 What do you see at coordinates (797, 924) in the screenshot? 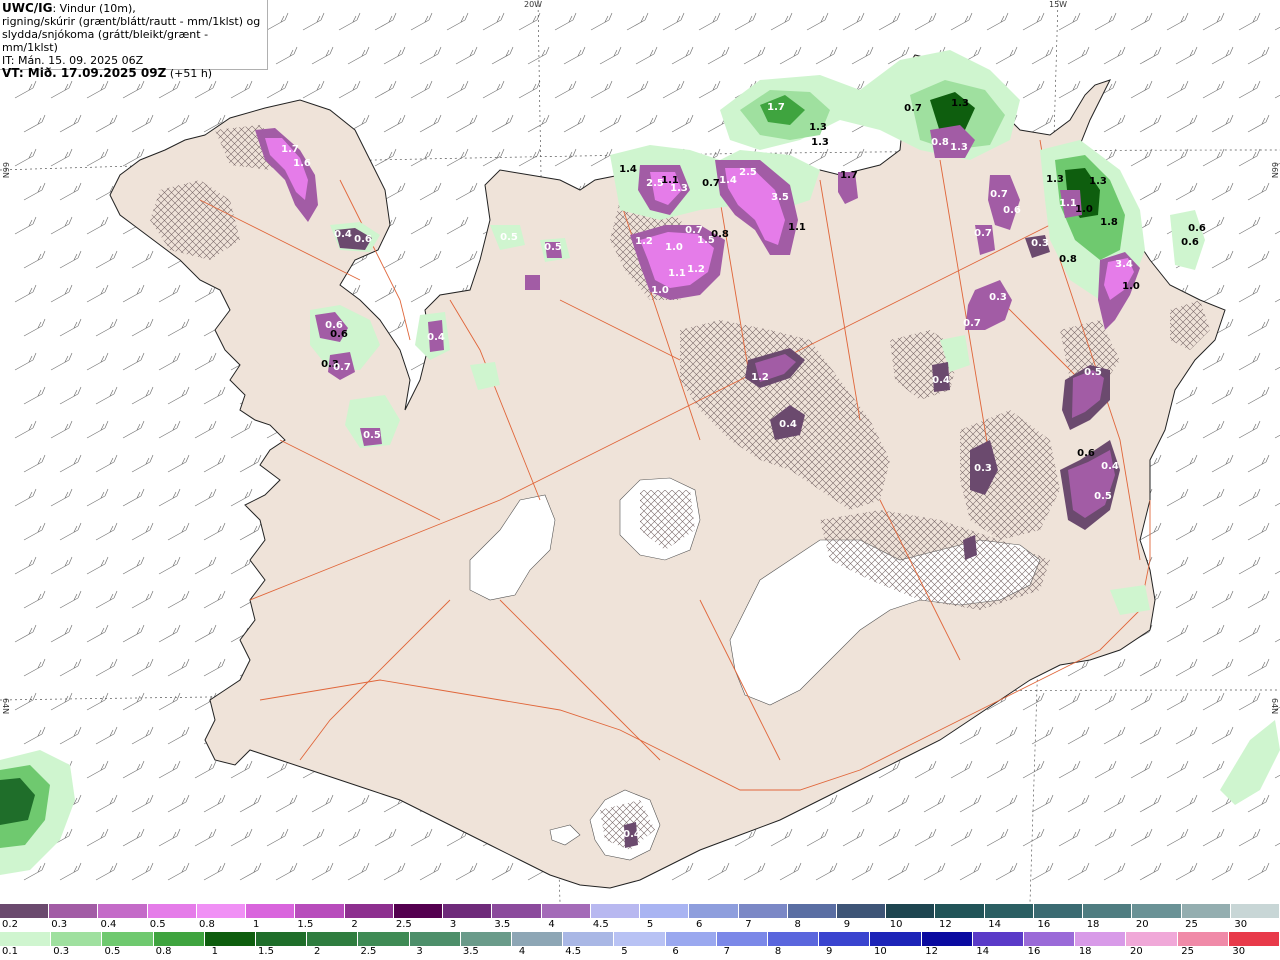
I see `colorbar-label: 8` at bounding box center [797, 924].